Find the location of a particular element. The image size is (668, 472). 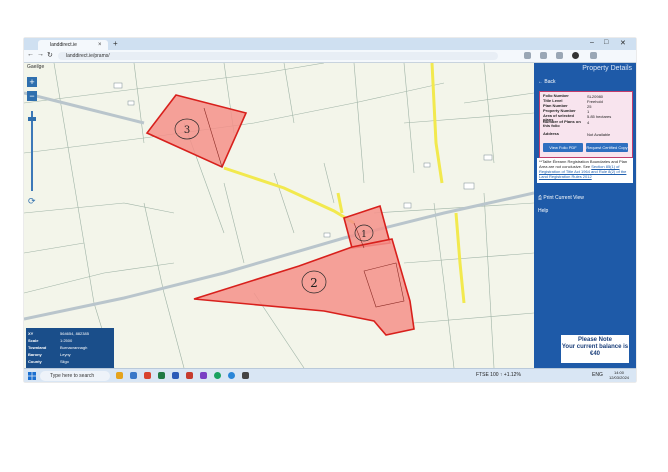

edge-icon is located at coordinates (231, 375).